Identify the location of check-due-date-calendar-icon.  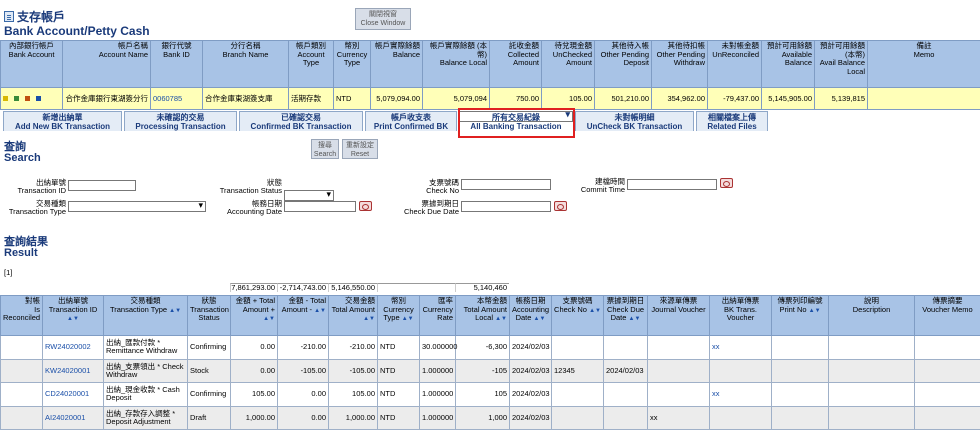
(560, 206).